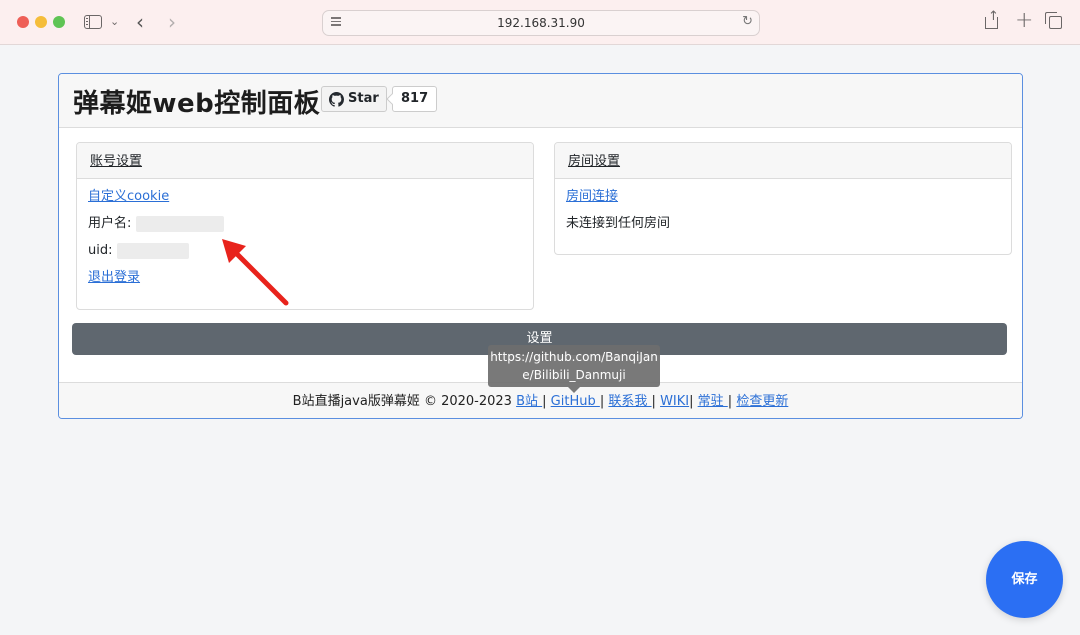  What do you see at coordinates (1053, 20) in the screenshot?
I see `tab-overview-icon` at bounding box center [1053, 20].